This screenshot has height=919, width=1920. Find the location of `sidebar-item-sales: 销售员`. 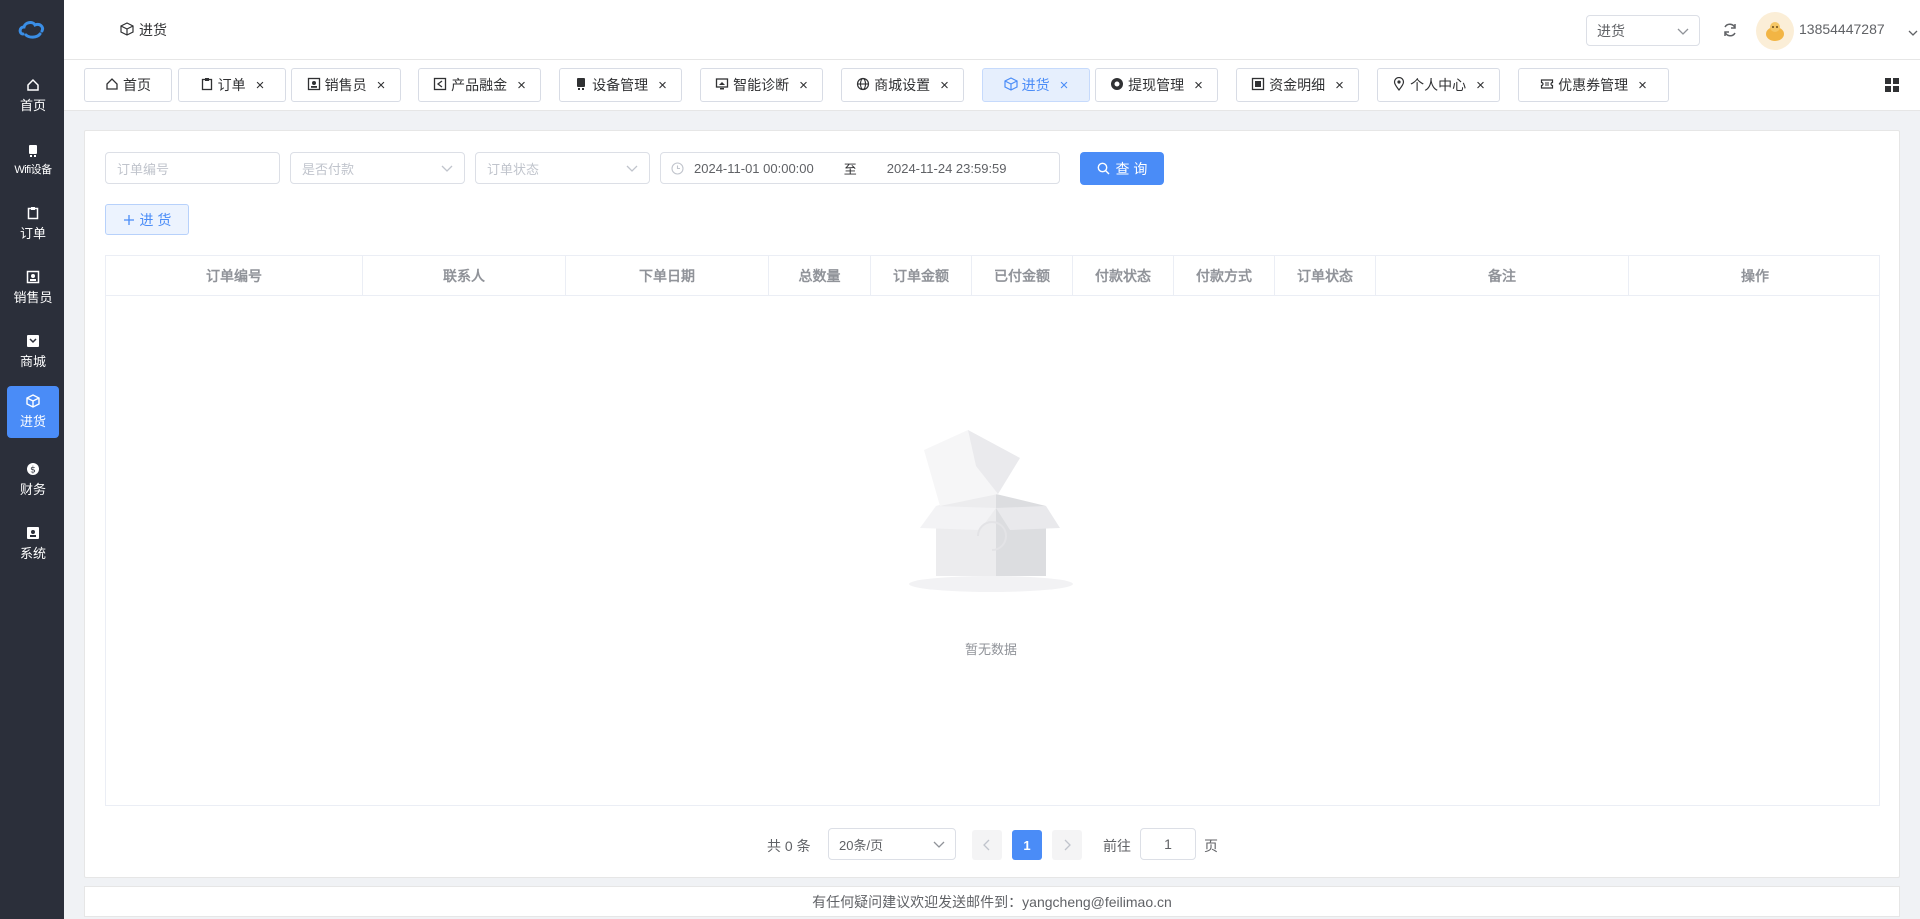

sidebar-item-sales: 销售员 is located at coordinates (33, 288).